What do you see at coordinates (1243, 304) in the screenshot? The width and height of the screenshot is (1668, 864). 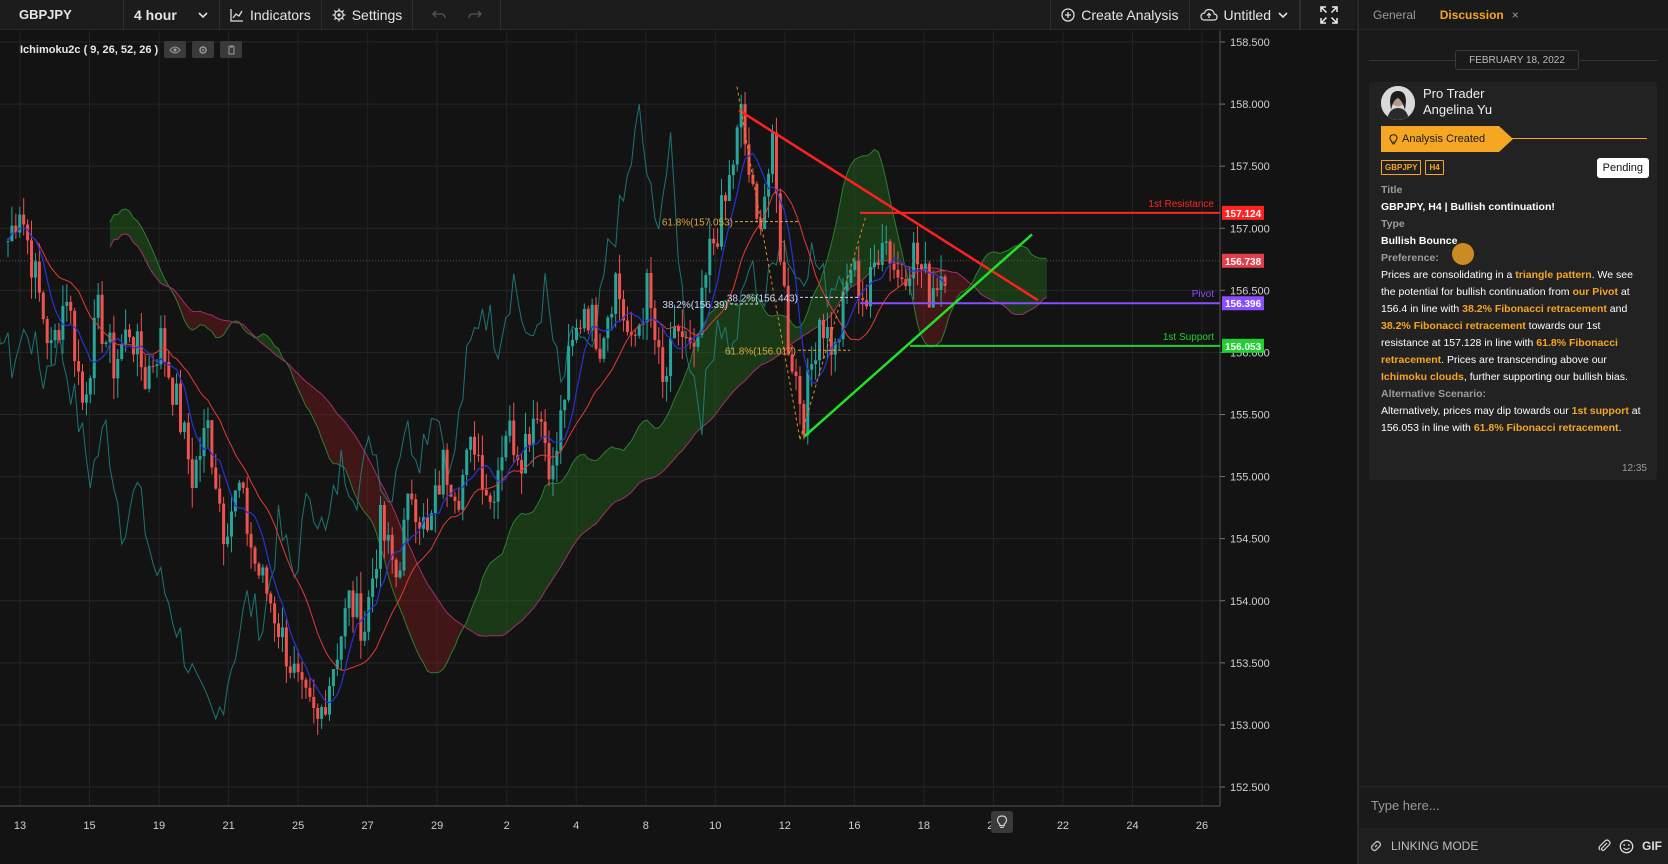 I see `price-tag-label: 156.396` at bounding box center [1243, 304].